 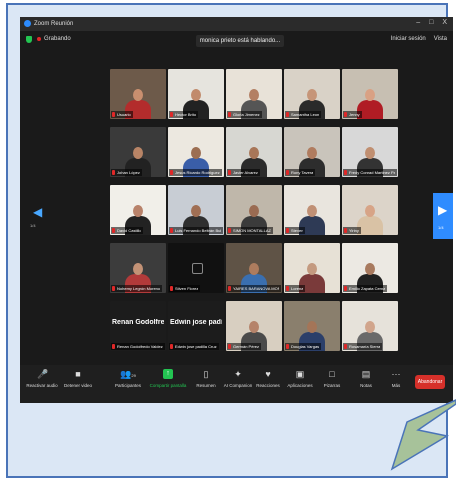 I want to click on participant-tile: Stiven Florez, so click(x=196, y=268).